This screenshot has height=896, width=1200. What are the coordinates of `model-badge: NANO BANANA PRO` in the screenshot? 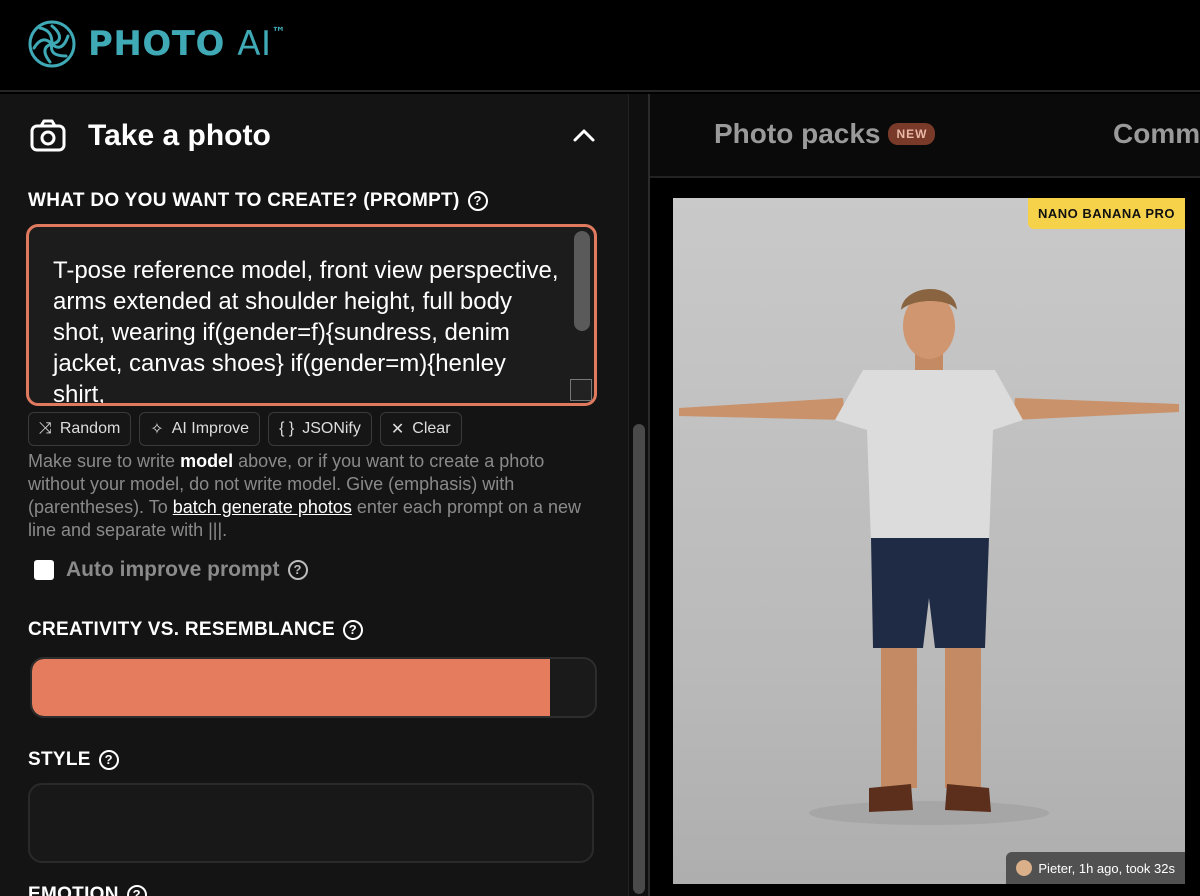 It's located at (1106, 213).